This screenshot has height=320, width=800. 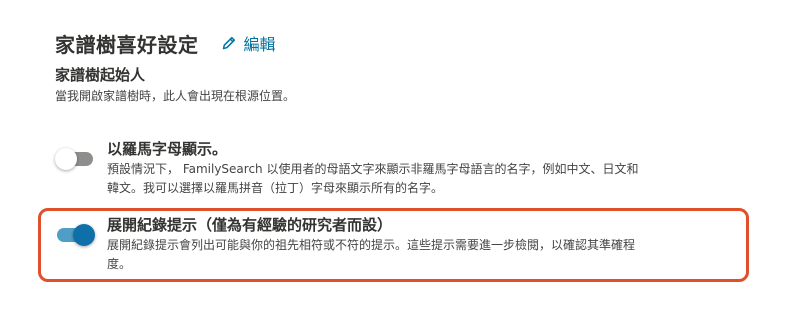 What do you see at coordinates (410, 43) in the screenshot?
I see `header-row: 家譜樹喜好設定 編輯` at bounding box center [410, 43].